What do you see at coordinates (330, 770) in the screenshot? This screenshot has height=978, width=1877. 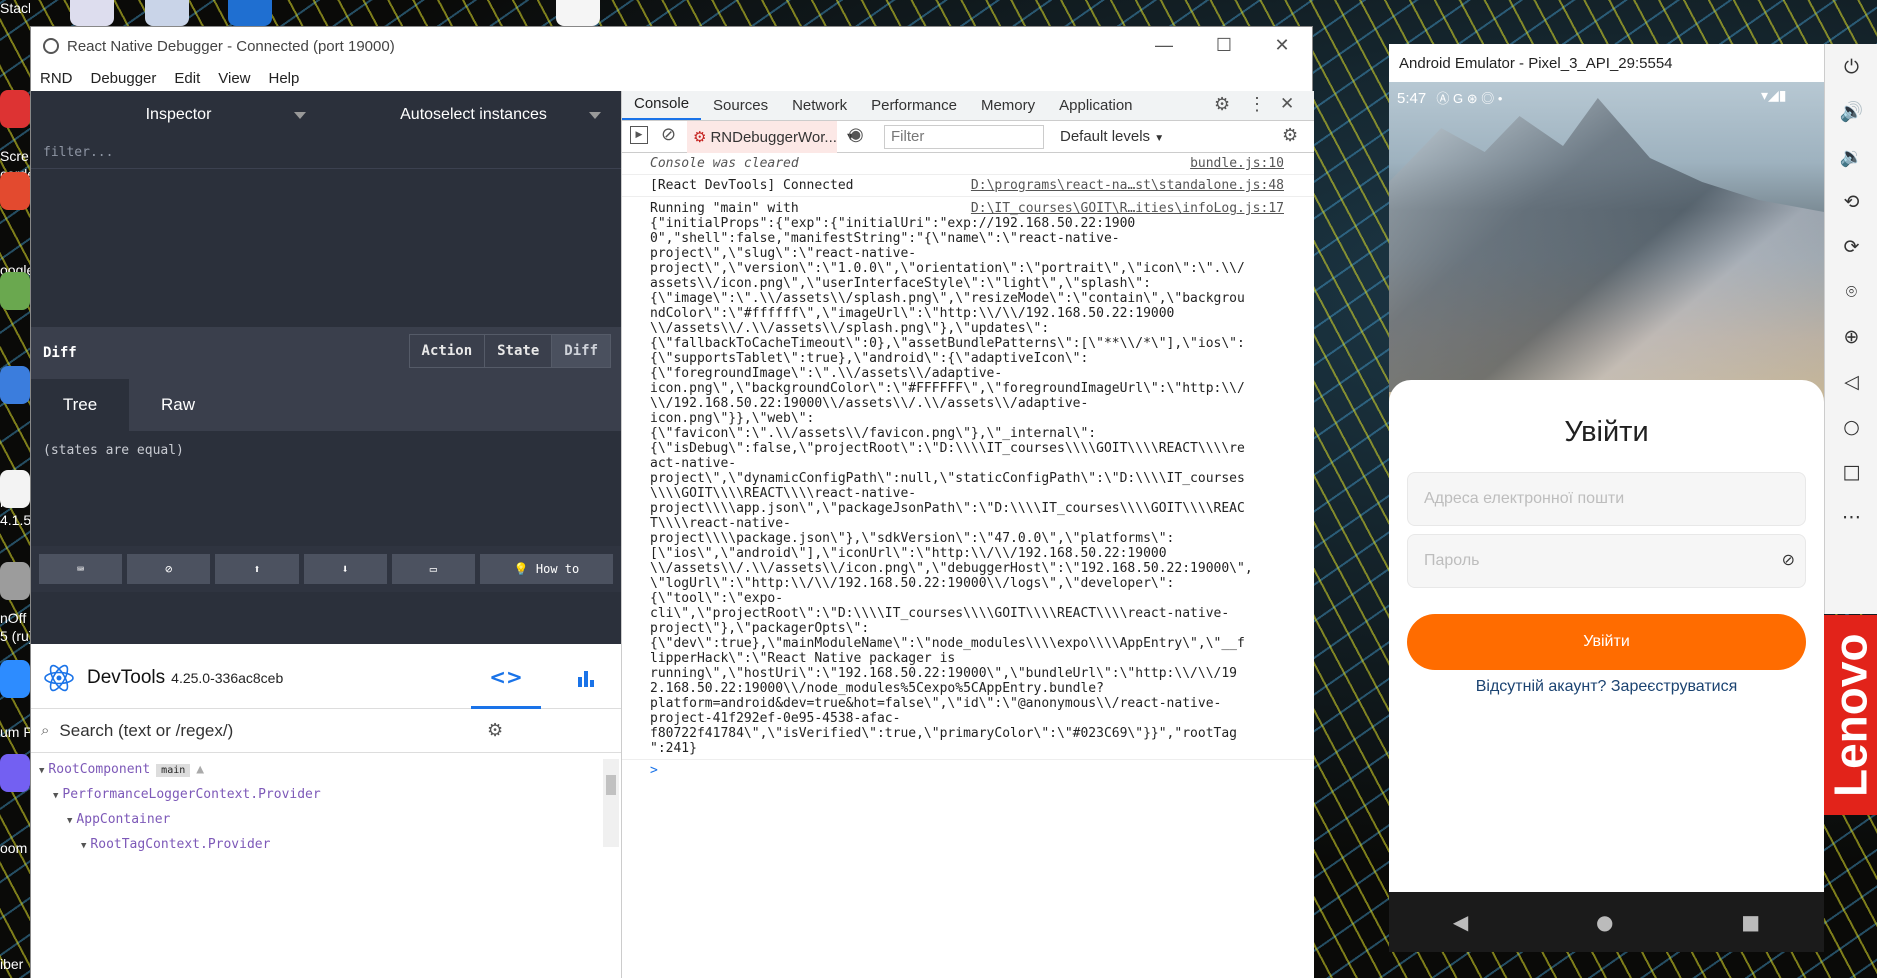 I see `tree-row: ▼ RootComponent main ▲` at bounding box center [330, 770].